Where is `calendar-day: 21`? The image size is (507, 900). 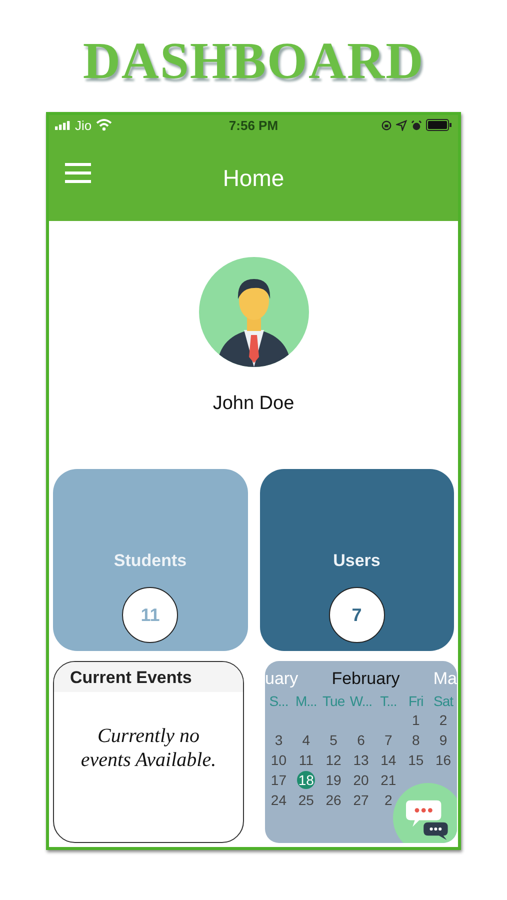 calendar-day: 21 is located at coordinates (389, 780).